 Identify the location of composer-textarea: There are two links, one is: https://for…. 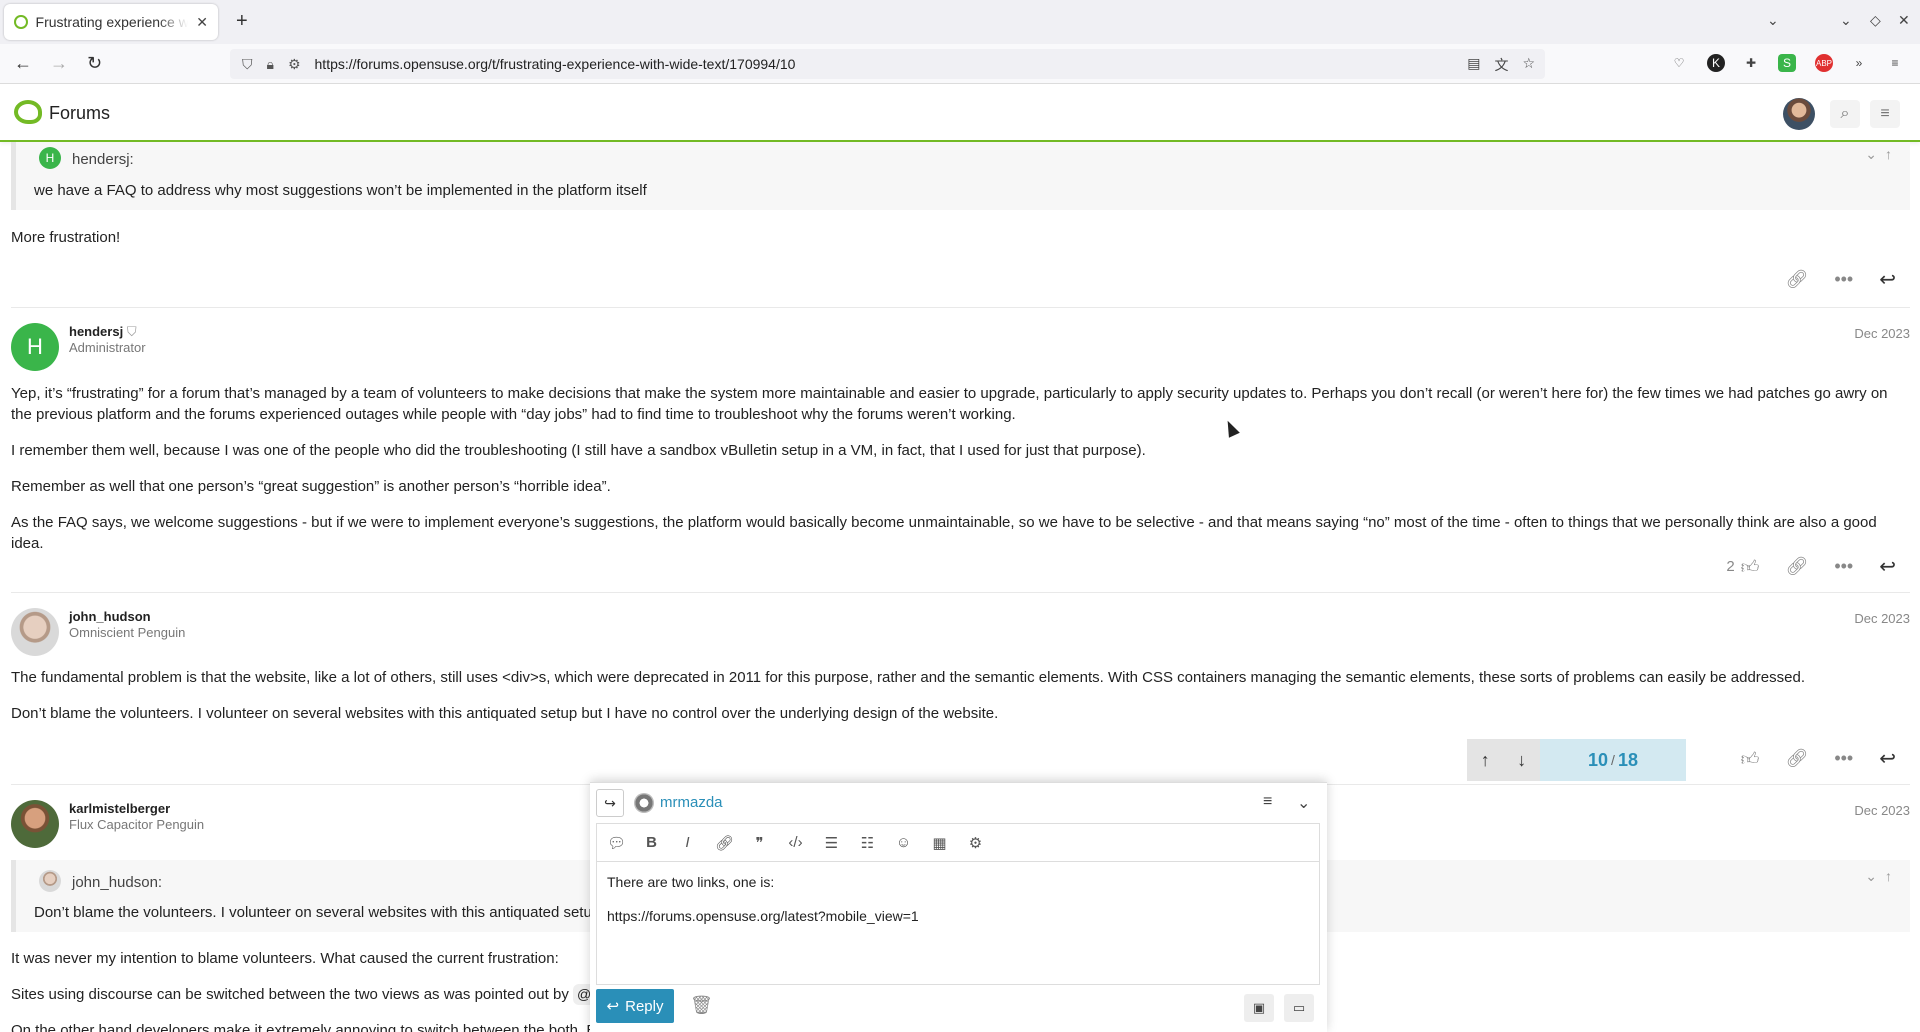
(958, 923).